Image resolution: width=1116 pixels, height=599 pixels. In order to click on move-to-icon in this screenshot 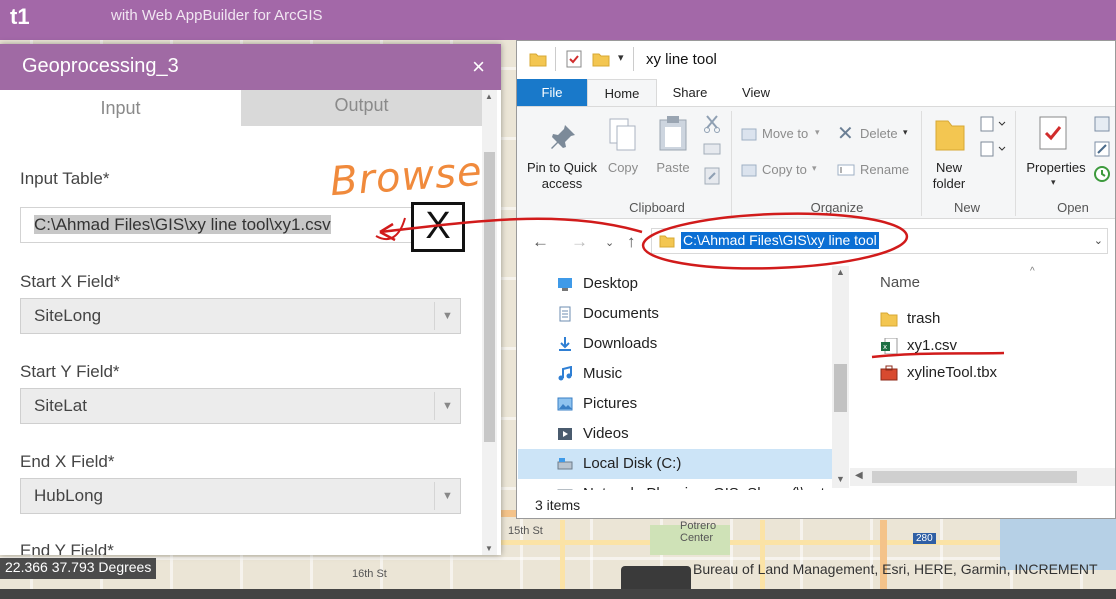, I will do `click(749, 134)`.